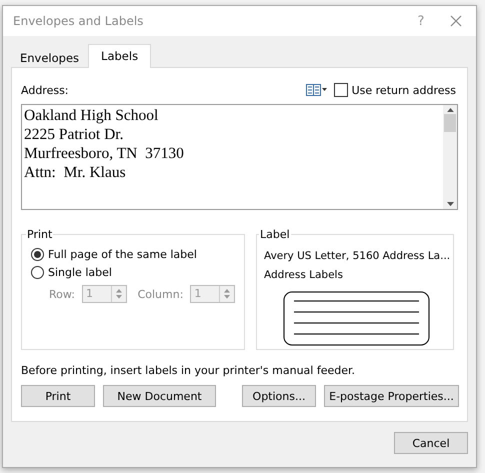 This screenshot has width=485, height=473. What do you see at coordinates (304, 275) in the screenshot?
I see `label-description: Address Labels` at bounding box center [304, 275].